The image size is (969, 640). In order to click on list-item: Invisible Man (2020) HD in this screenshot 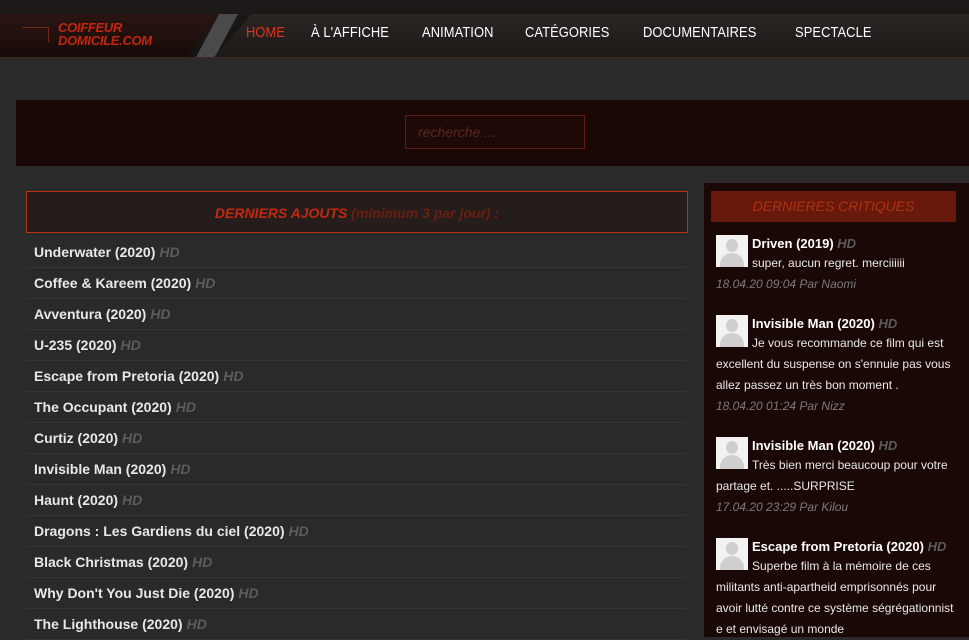, I will do `click(356, 469)`.